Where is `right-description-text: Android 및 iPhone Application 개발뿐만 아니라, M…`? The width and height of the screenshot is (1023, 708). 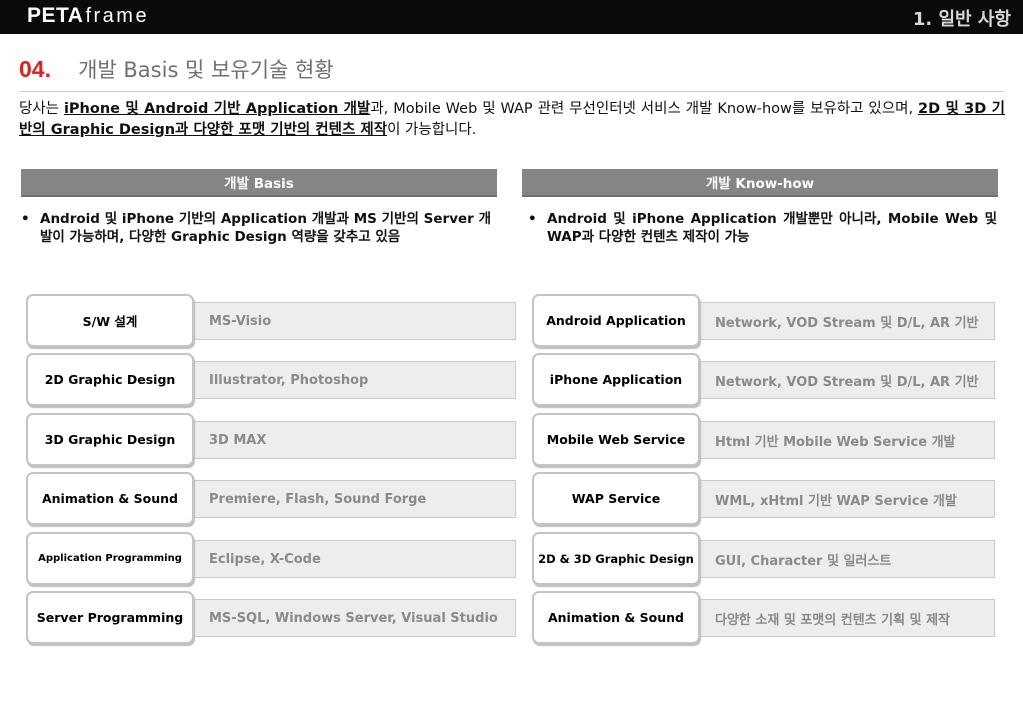 right-description-text: Android 및 iPhone Application 개발뿐만 아니라, M… is located at coordinates (772, 228).